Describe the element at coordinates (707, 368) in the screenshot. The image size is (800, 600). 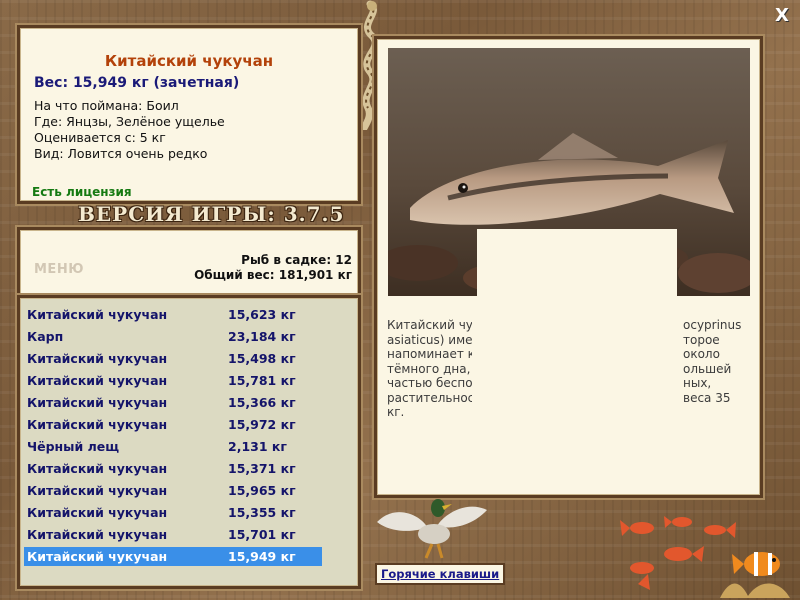
I see `description-line-right: ольшей` at that location.